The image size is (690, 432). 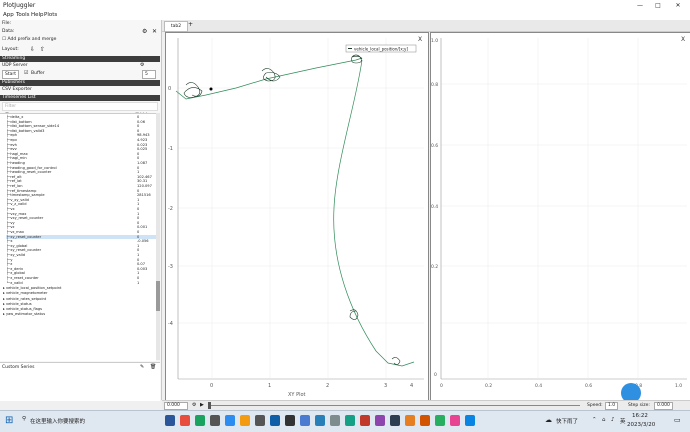 I want to click on file-label: File:, so click(x=7, y=23).